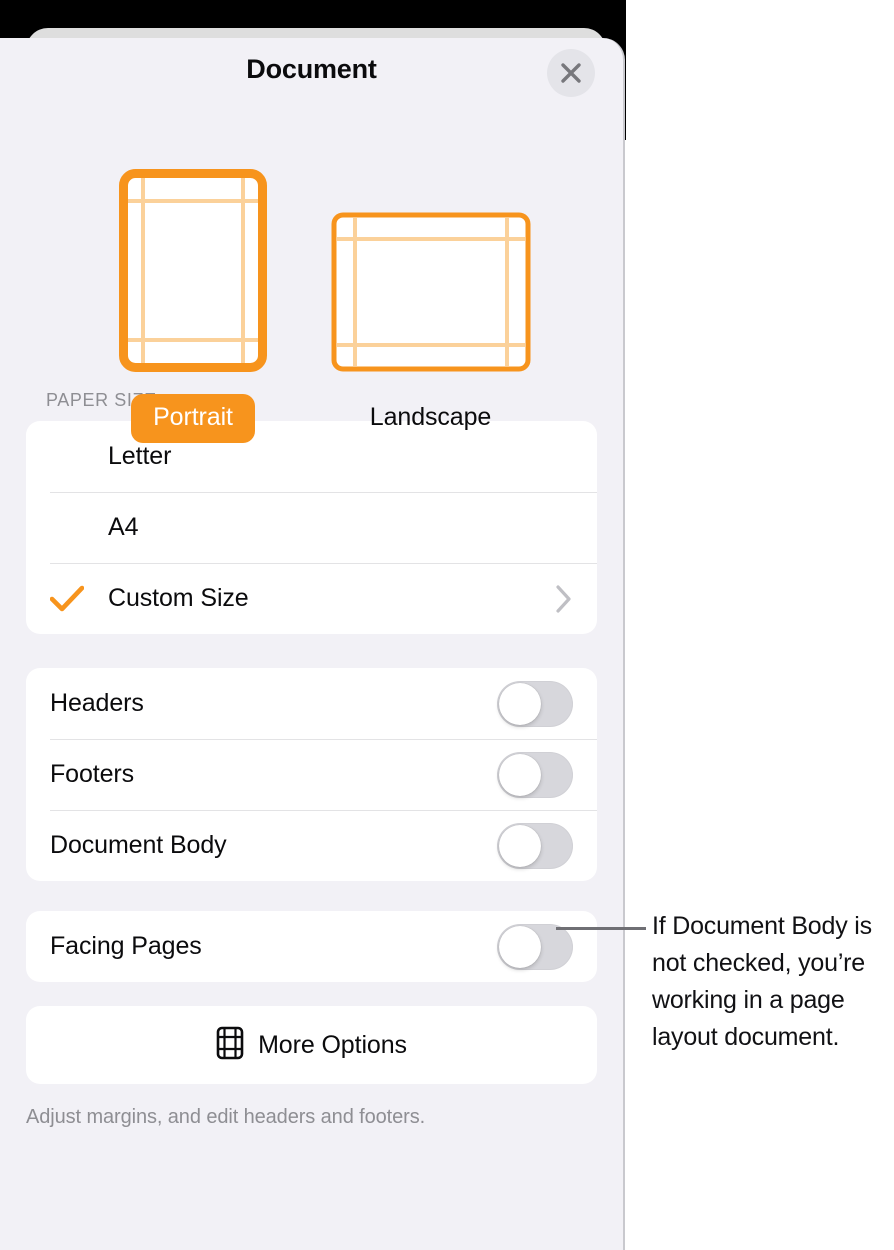 This screenshot has height=1250, width=894. What do you see at coordinates (97, 703) in the screenshot?
I see `setting-label-headers: Headers` at bounding box center [97, 703].